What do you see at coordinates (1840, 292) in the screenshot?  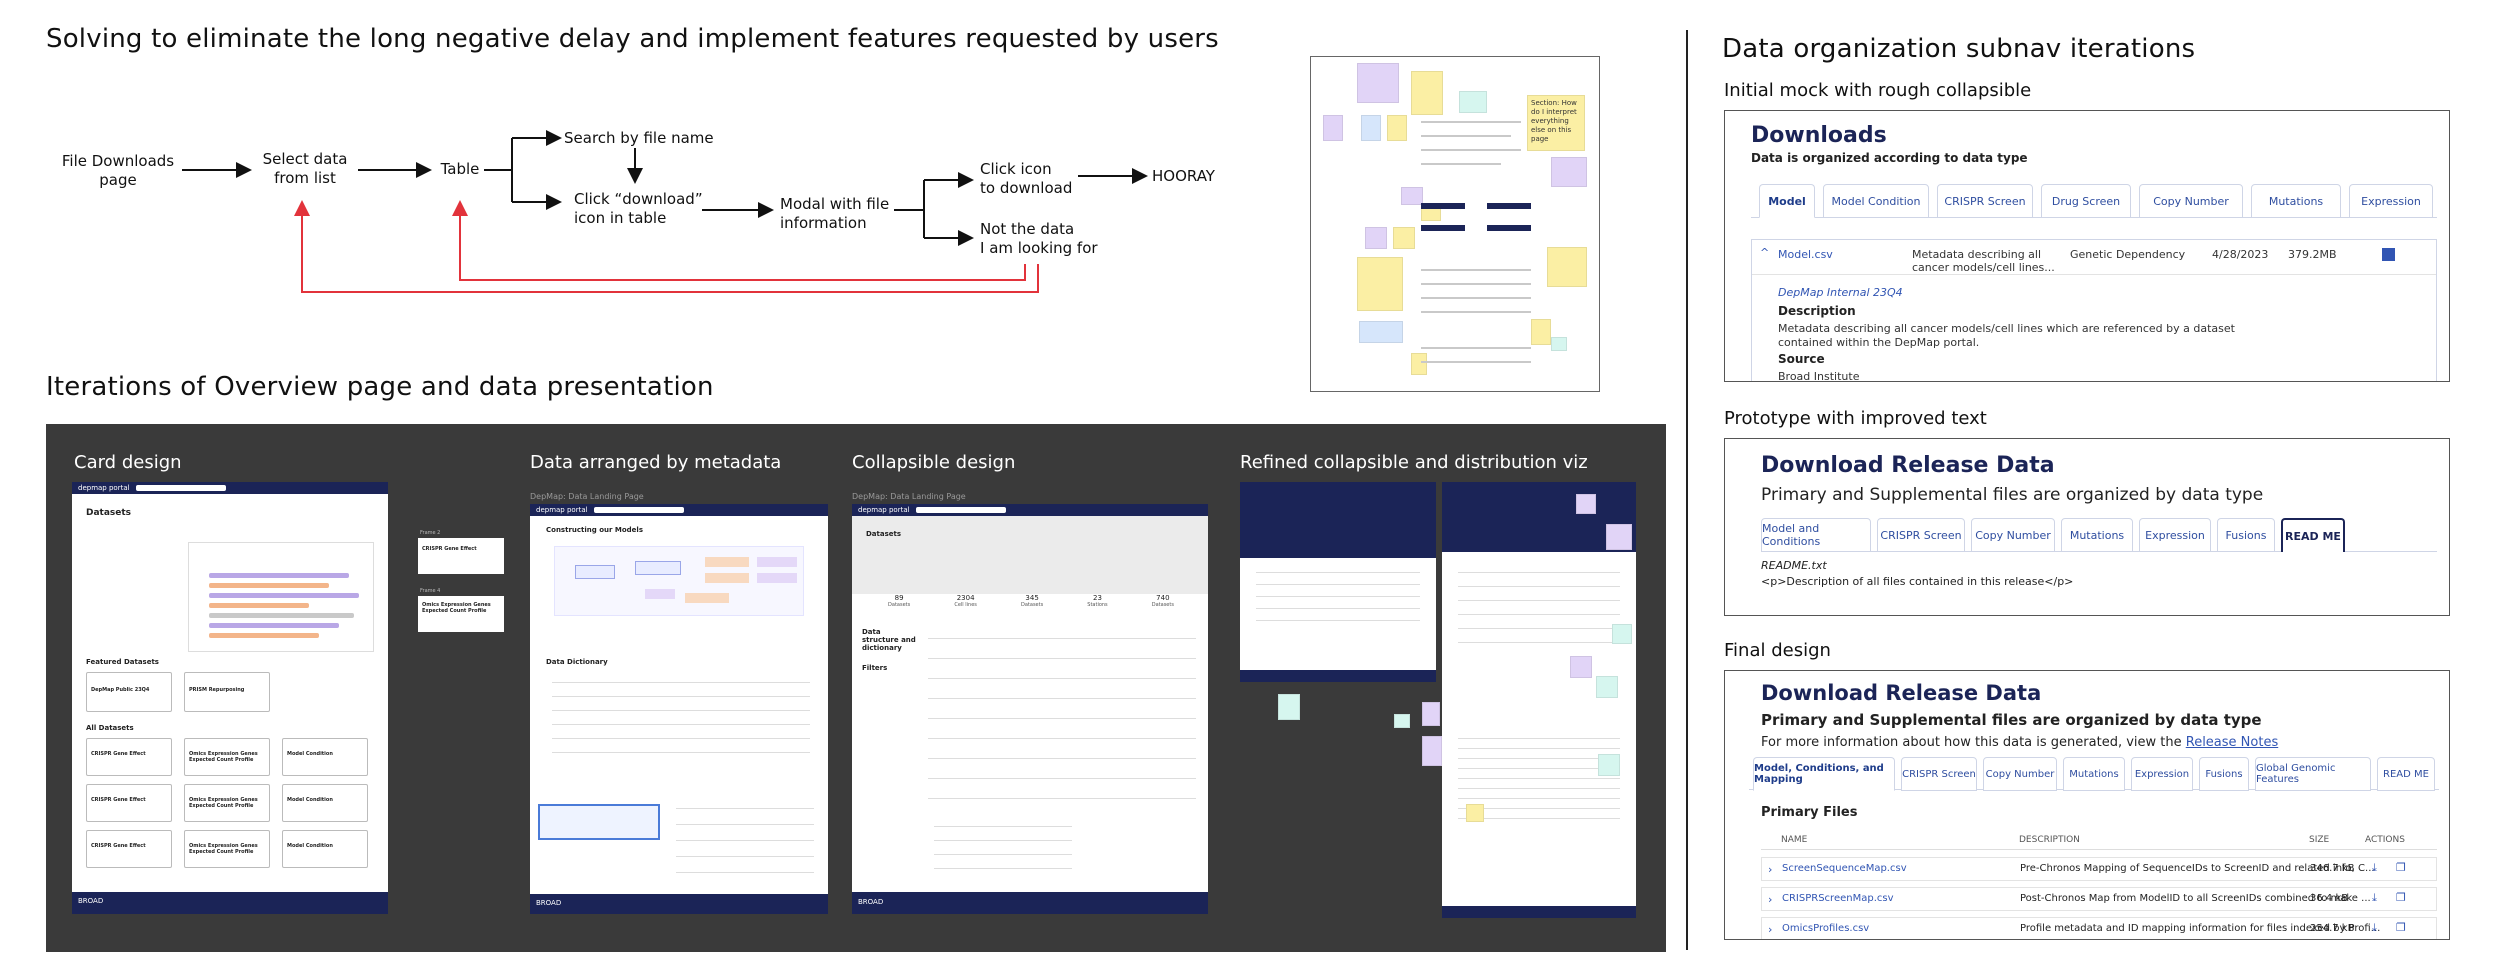 I see `release-link: DepMap Internal 23Q4` at bounding box center [1840, 292].